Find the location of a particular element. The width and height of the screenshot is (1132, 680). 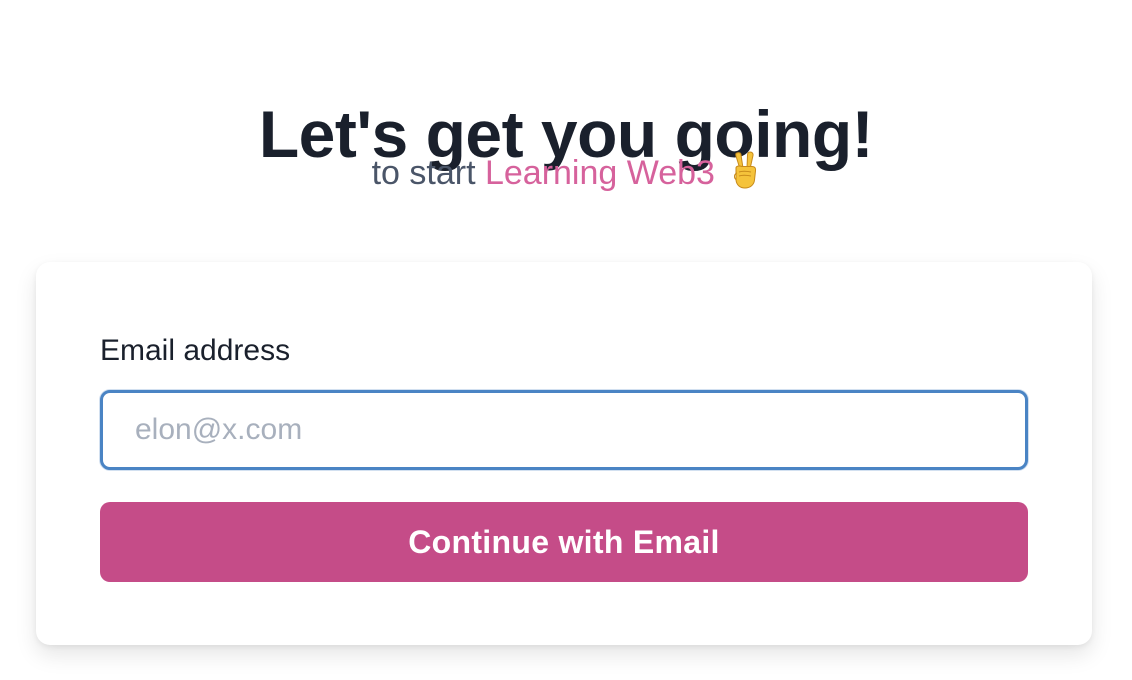

page-subtitle: to start Learning Web3 is located at coordinates (566, 172).